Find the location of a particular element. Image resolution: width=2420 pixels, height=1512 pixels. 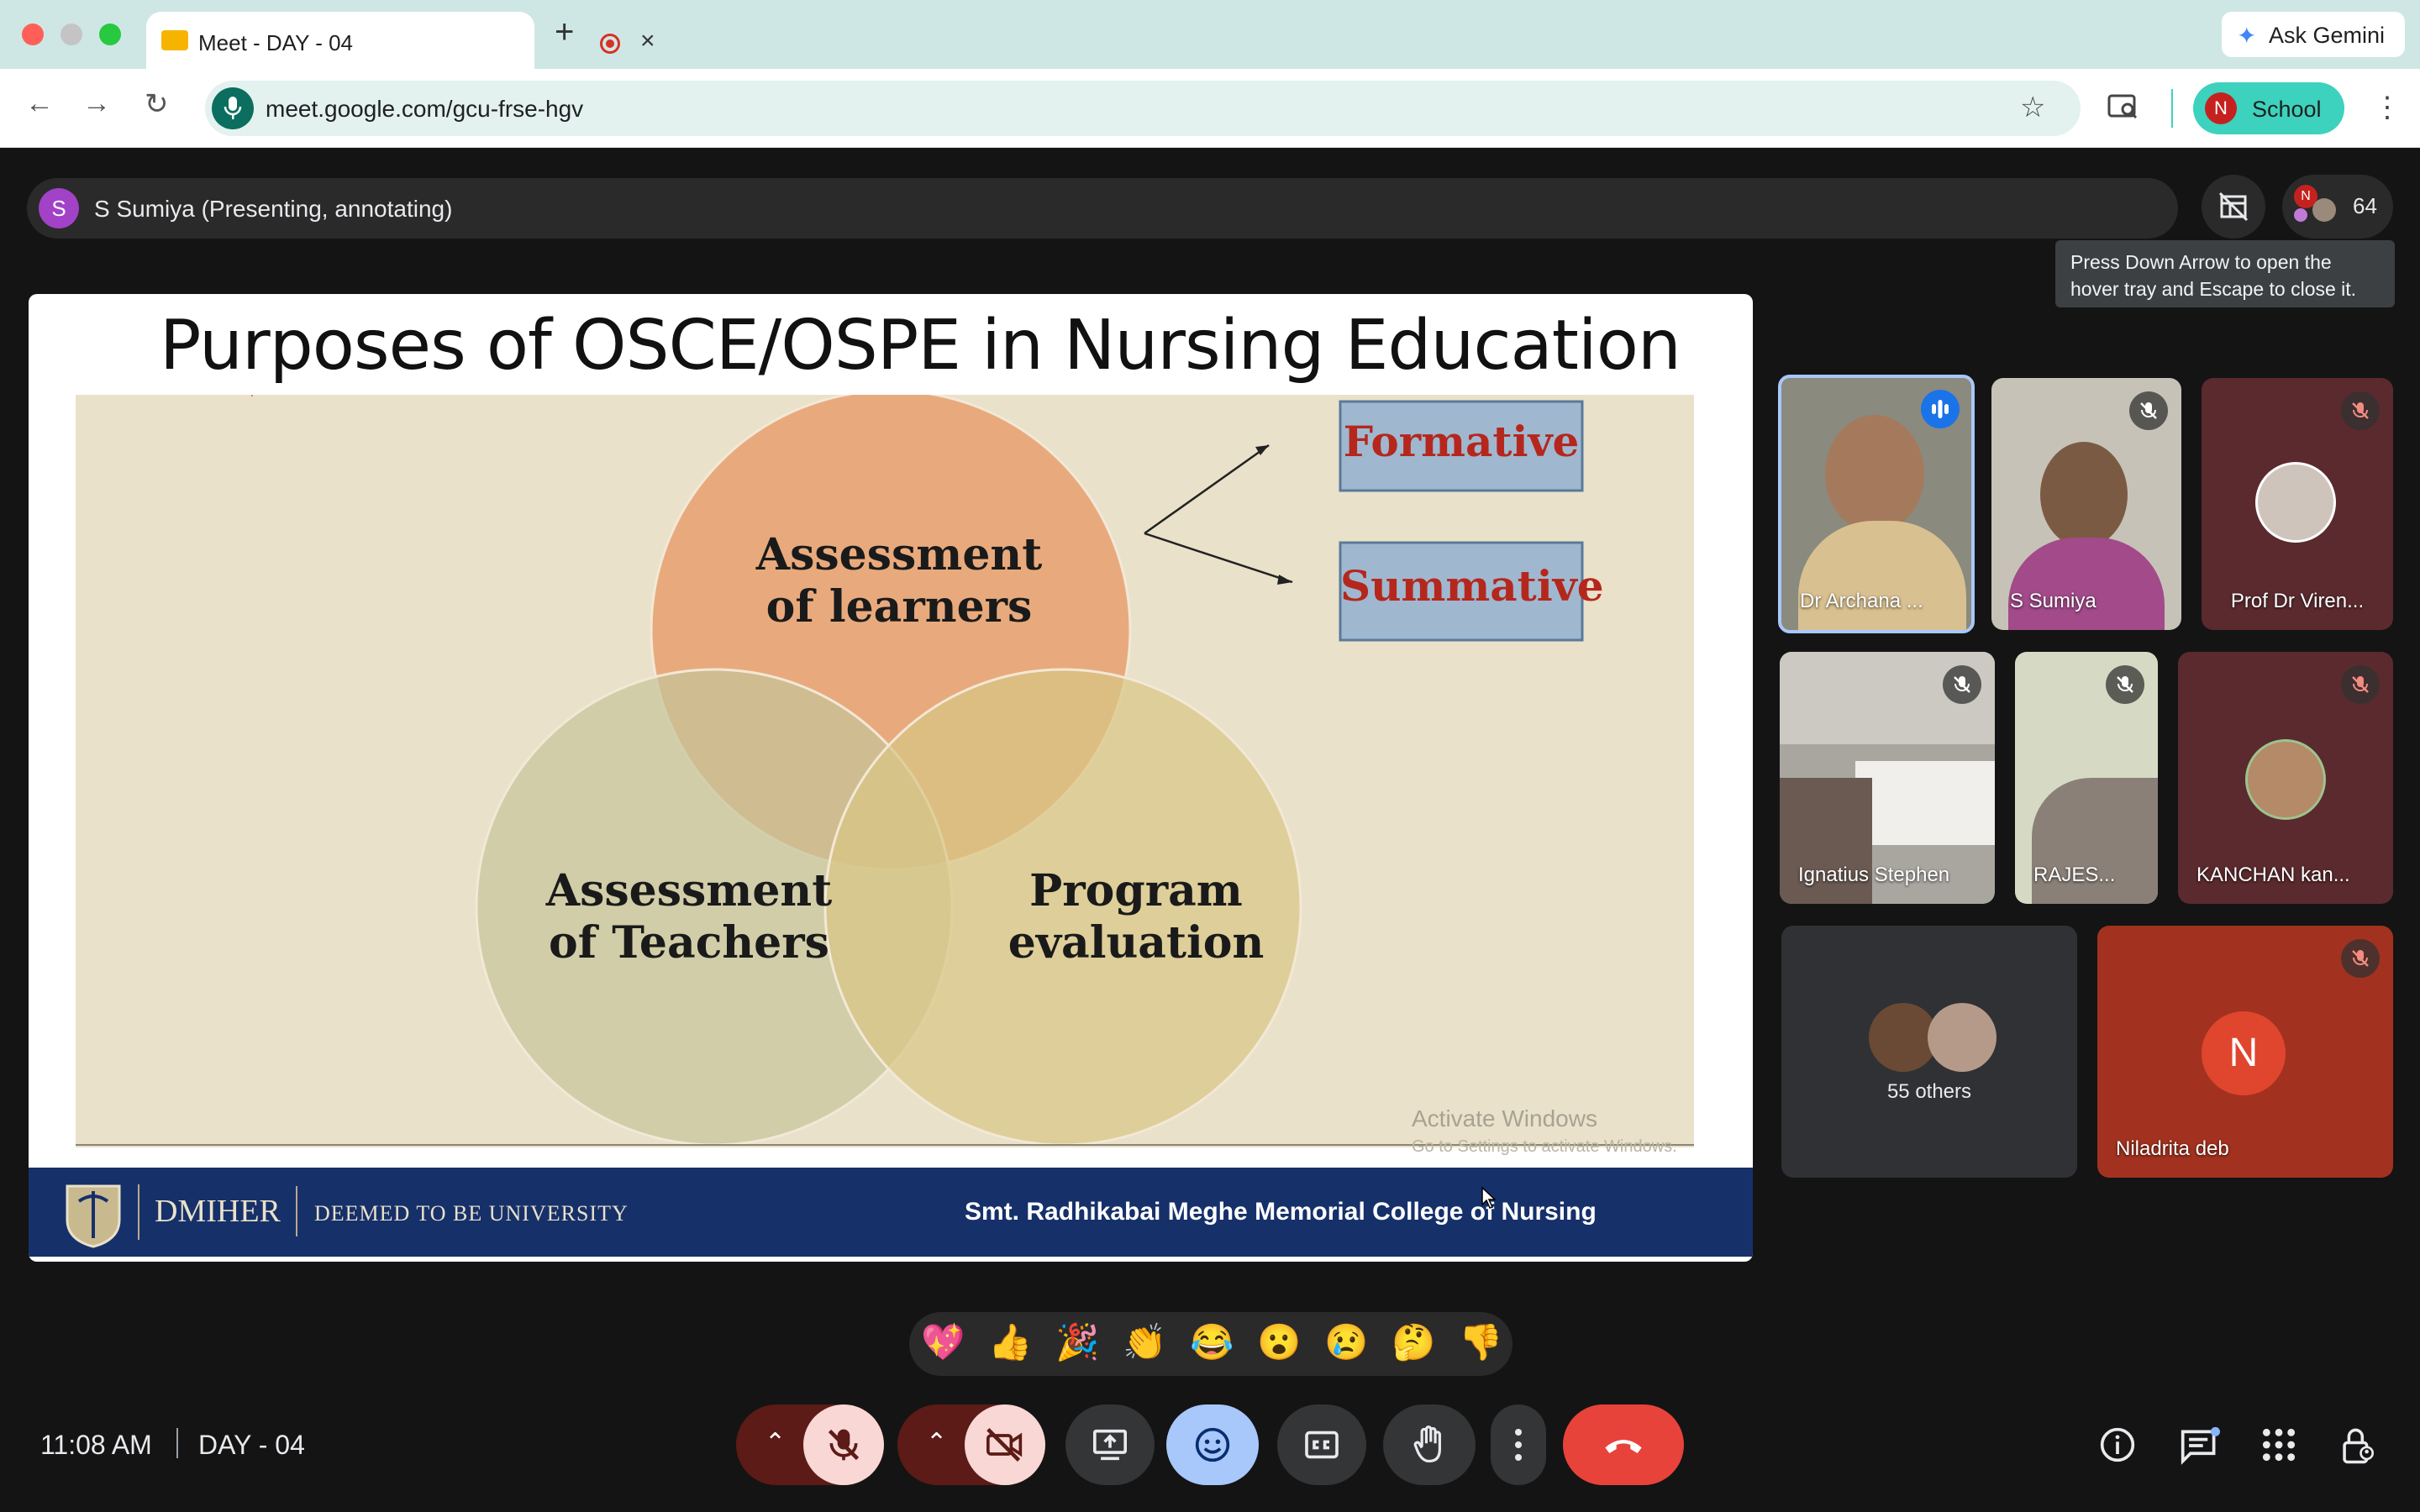

layout-off-button is located at coordinates (2233, 207).